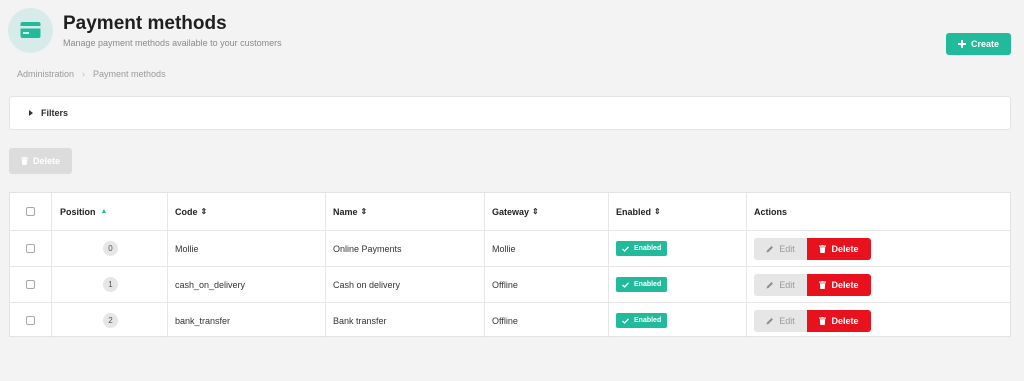  What do you see at coordinates (91, 74) in the screenshot?
I see `breadcrumb: Administration › Payment methods` at bounding box center [91, 74].